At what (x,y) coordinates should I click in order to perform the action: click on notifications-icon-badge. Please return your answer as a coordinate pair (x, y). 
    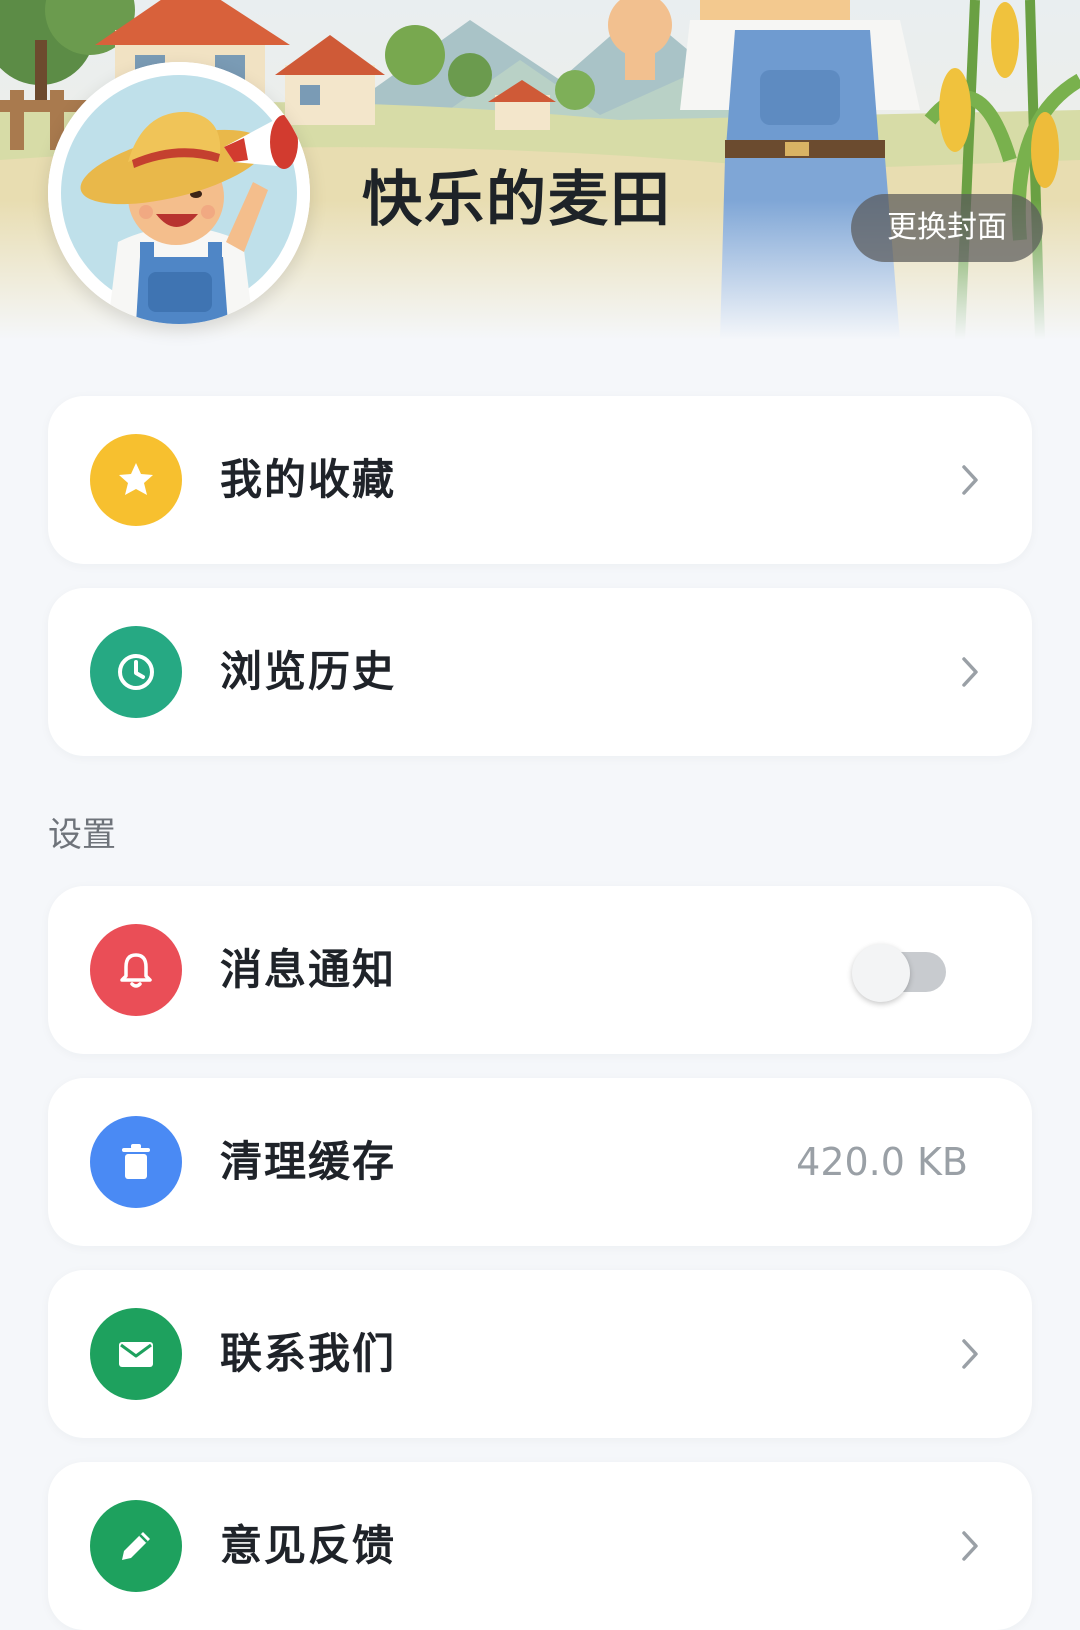
    Looking at the image, I should click on (136, 970).